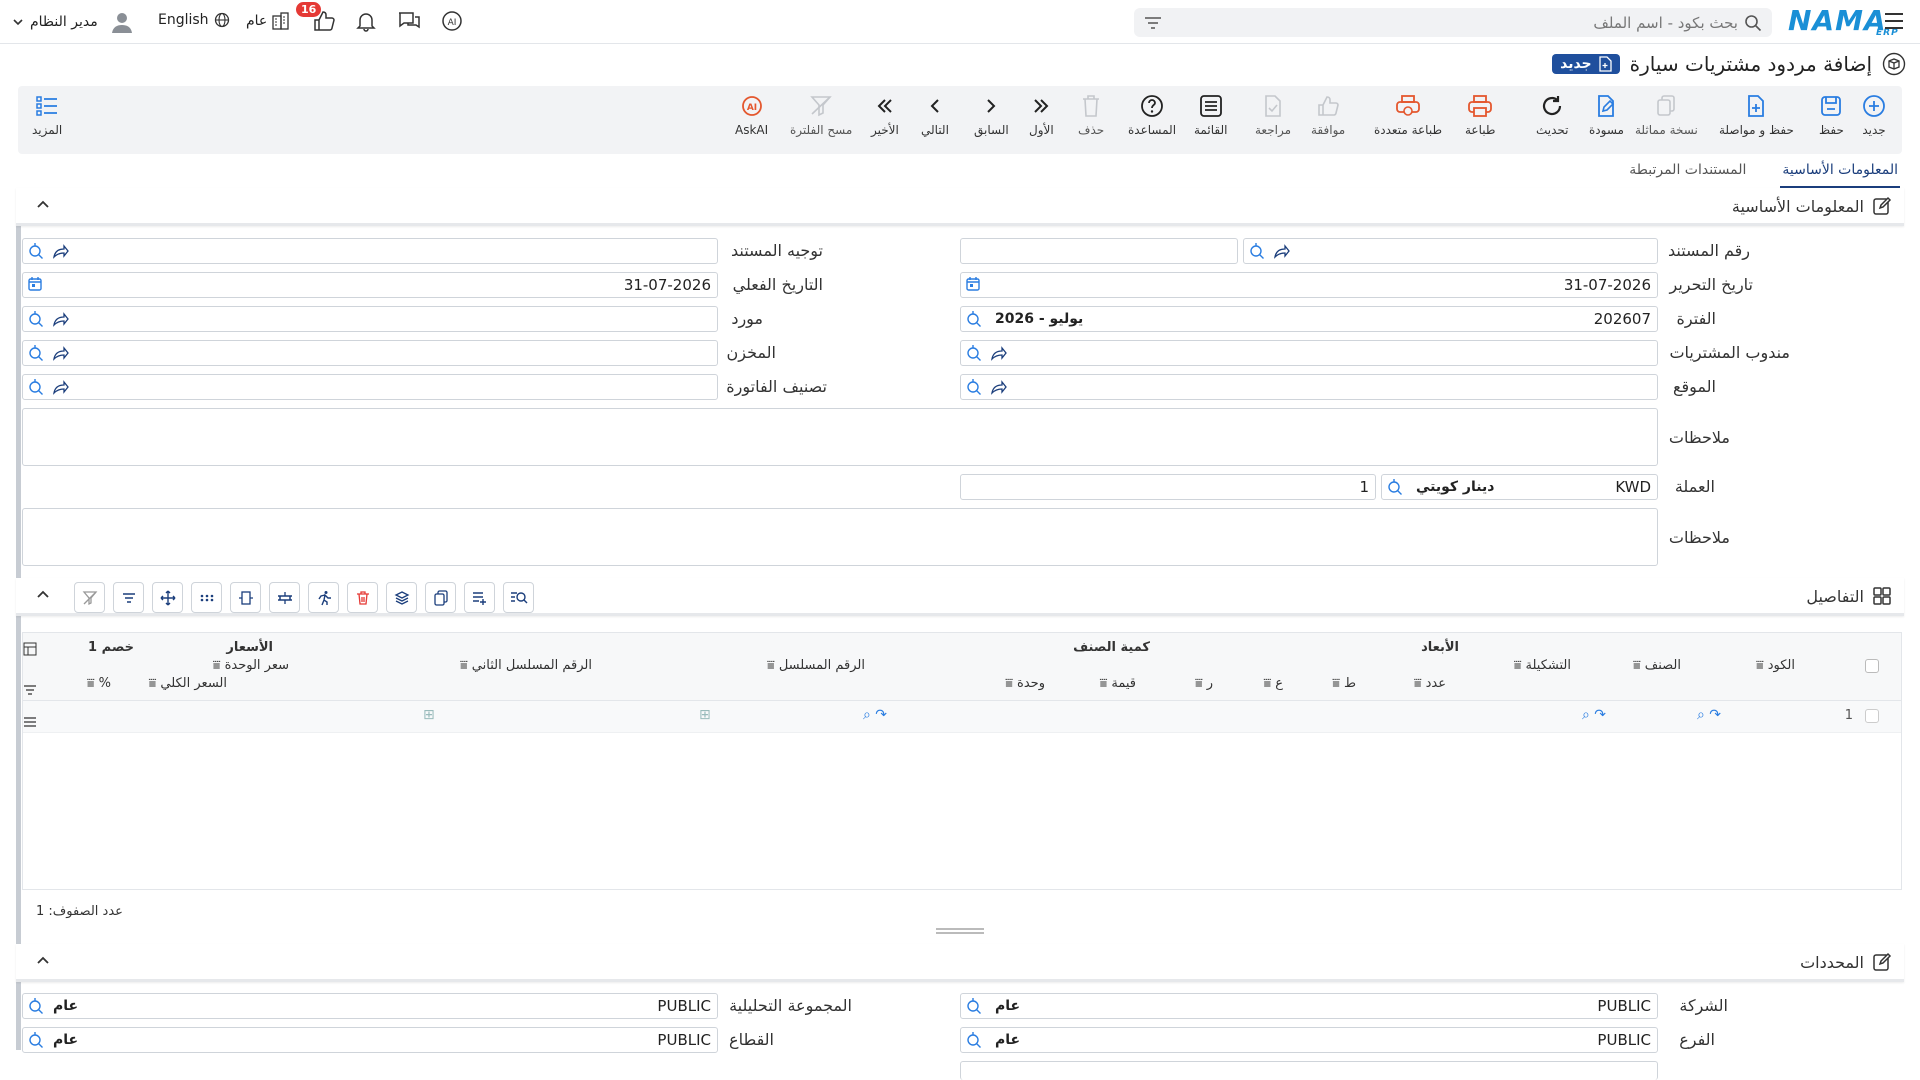  Describe the element at coordinates (185, 683) in the screenshot. I see `column-total-price: السعر الكلي⩸` at that location.